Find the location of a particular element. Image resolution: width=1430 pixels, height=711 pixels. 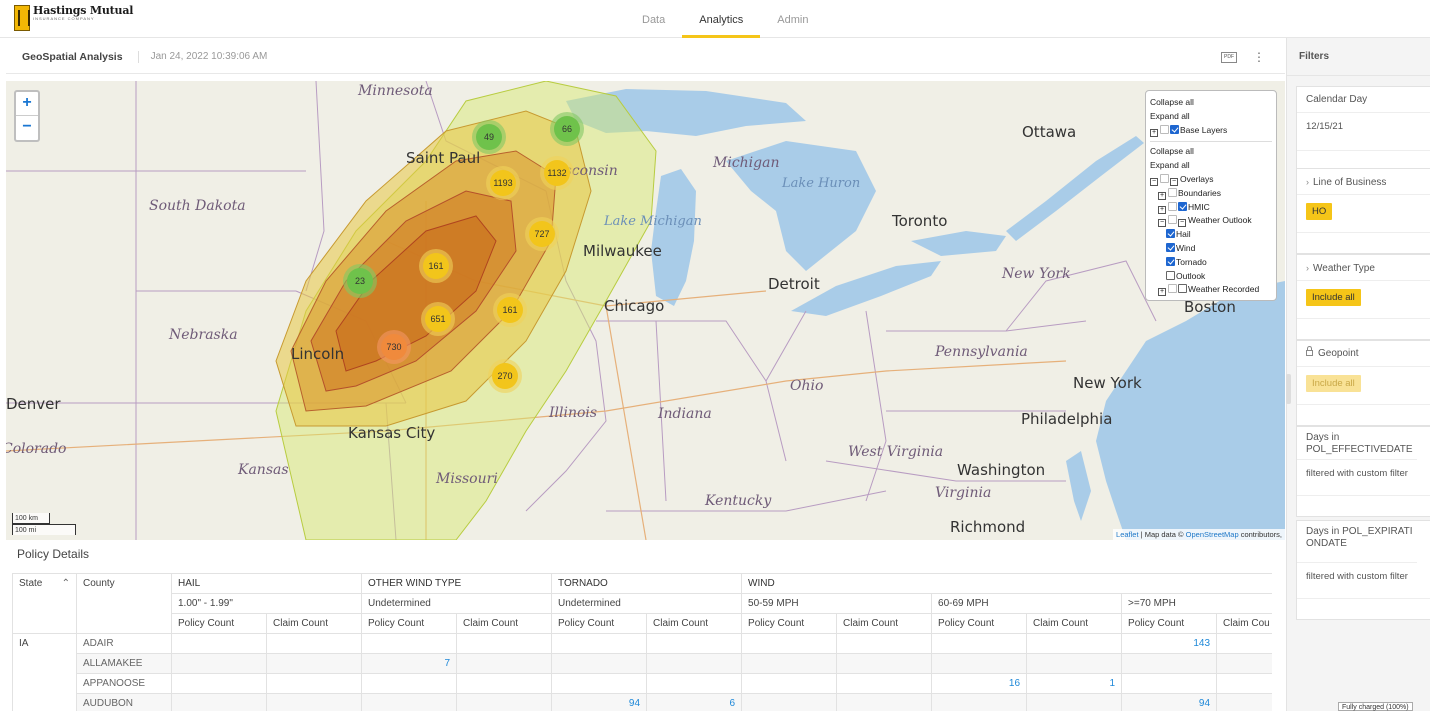

filter-weather-type: › Weather Type Include all is located at coordinates (1363, 297).